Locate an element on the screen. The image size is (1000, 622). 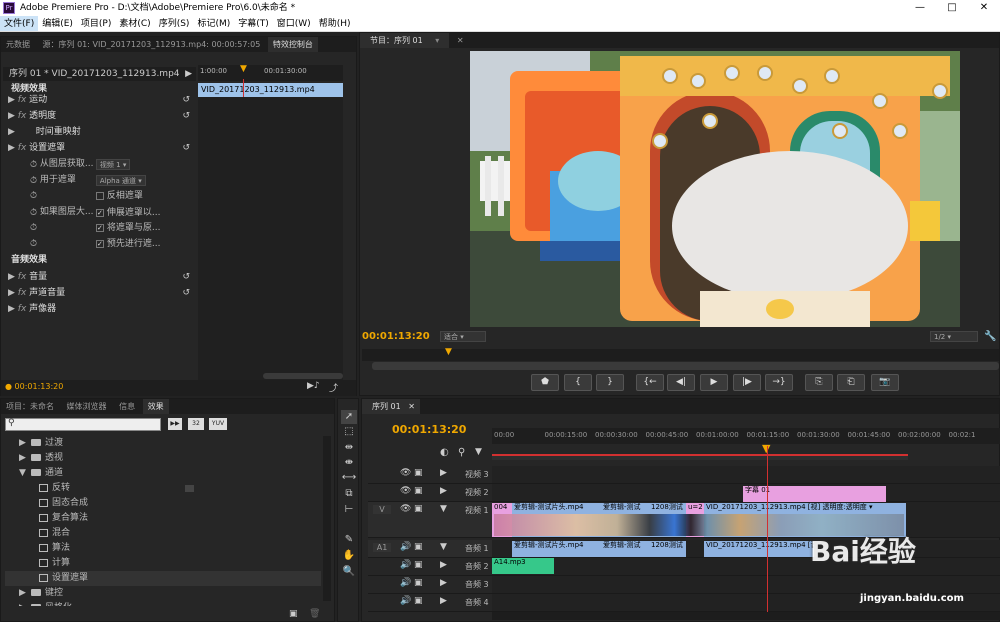
go-to-out-button: →} is located at coordinates (779, 382).